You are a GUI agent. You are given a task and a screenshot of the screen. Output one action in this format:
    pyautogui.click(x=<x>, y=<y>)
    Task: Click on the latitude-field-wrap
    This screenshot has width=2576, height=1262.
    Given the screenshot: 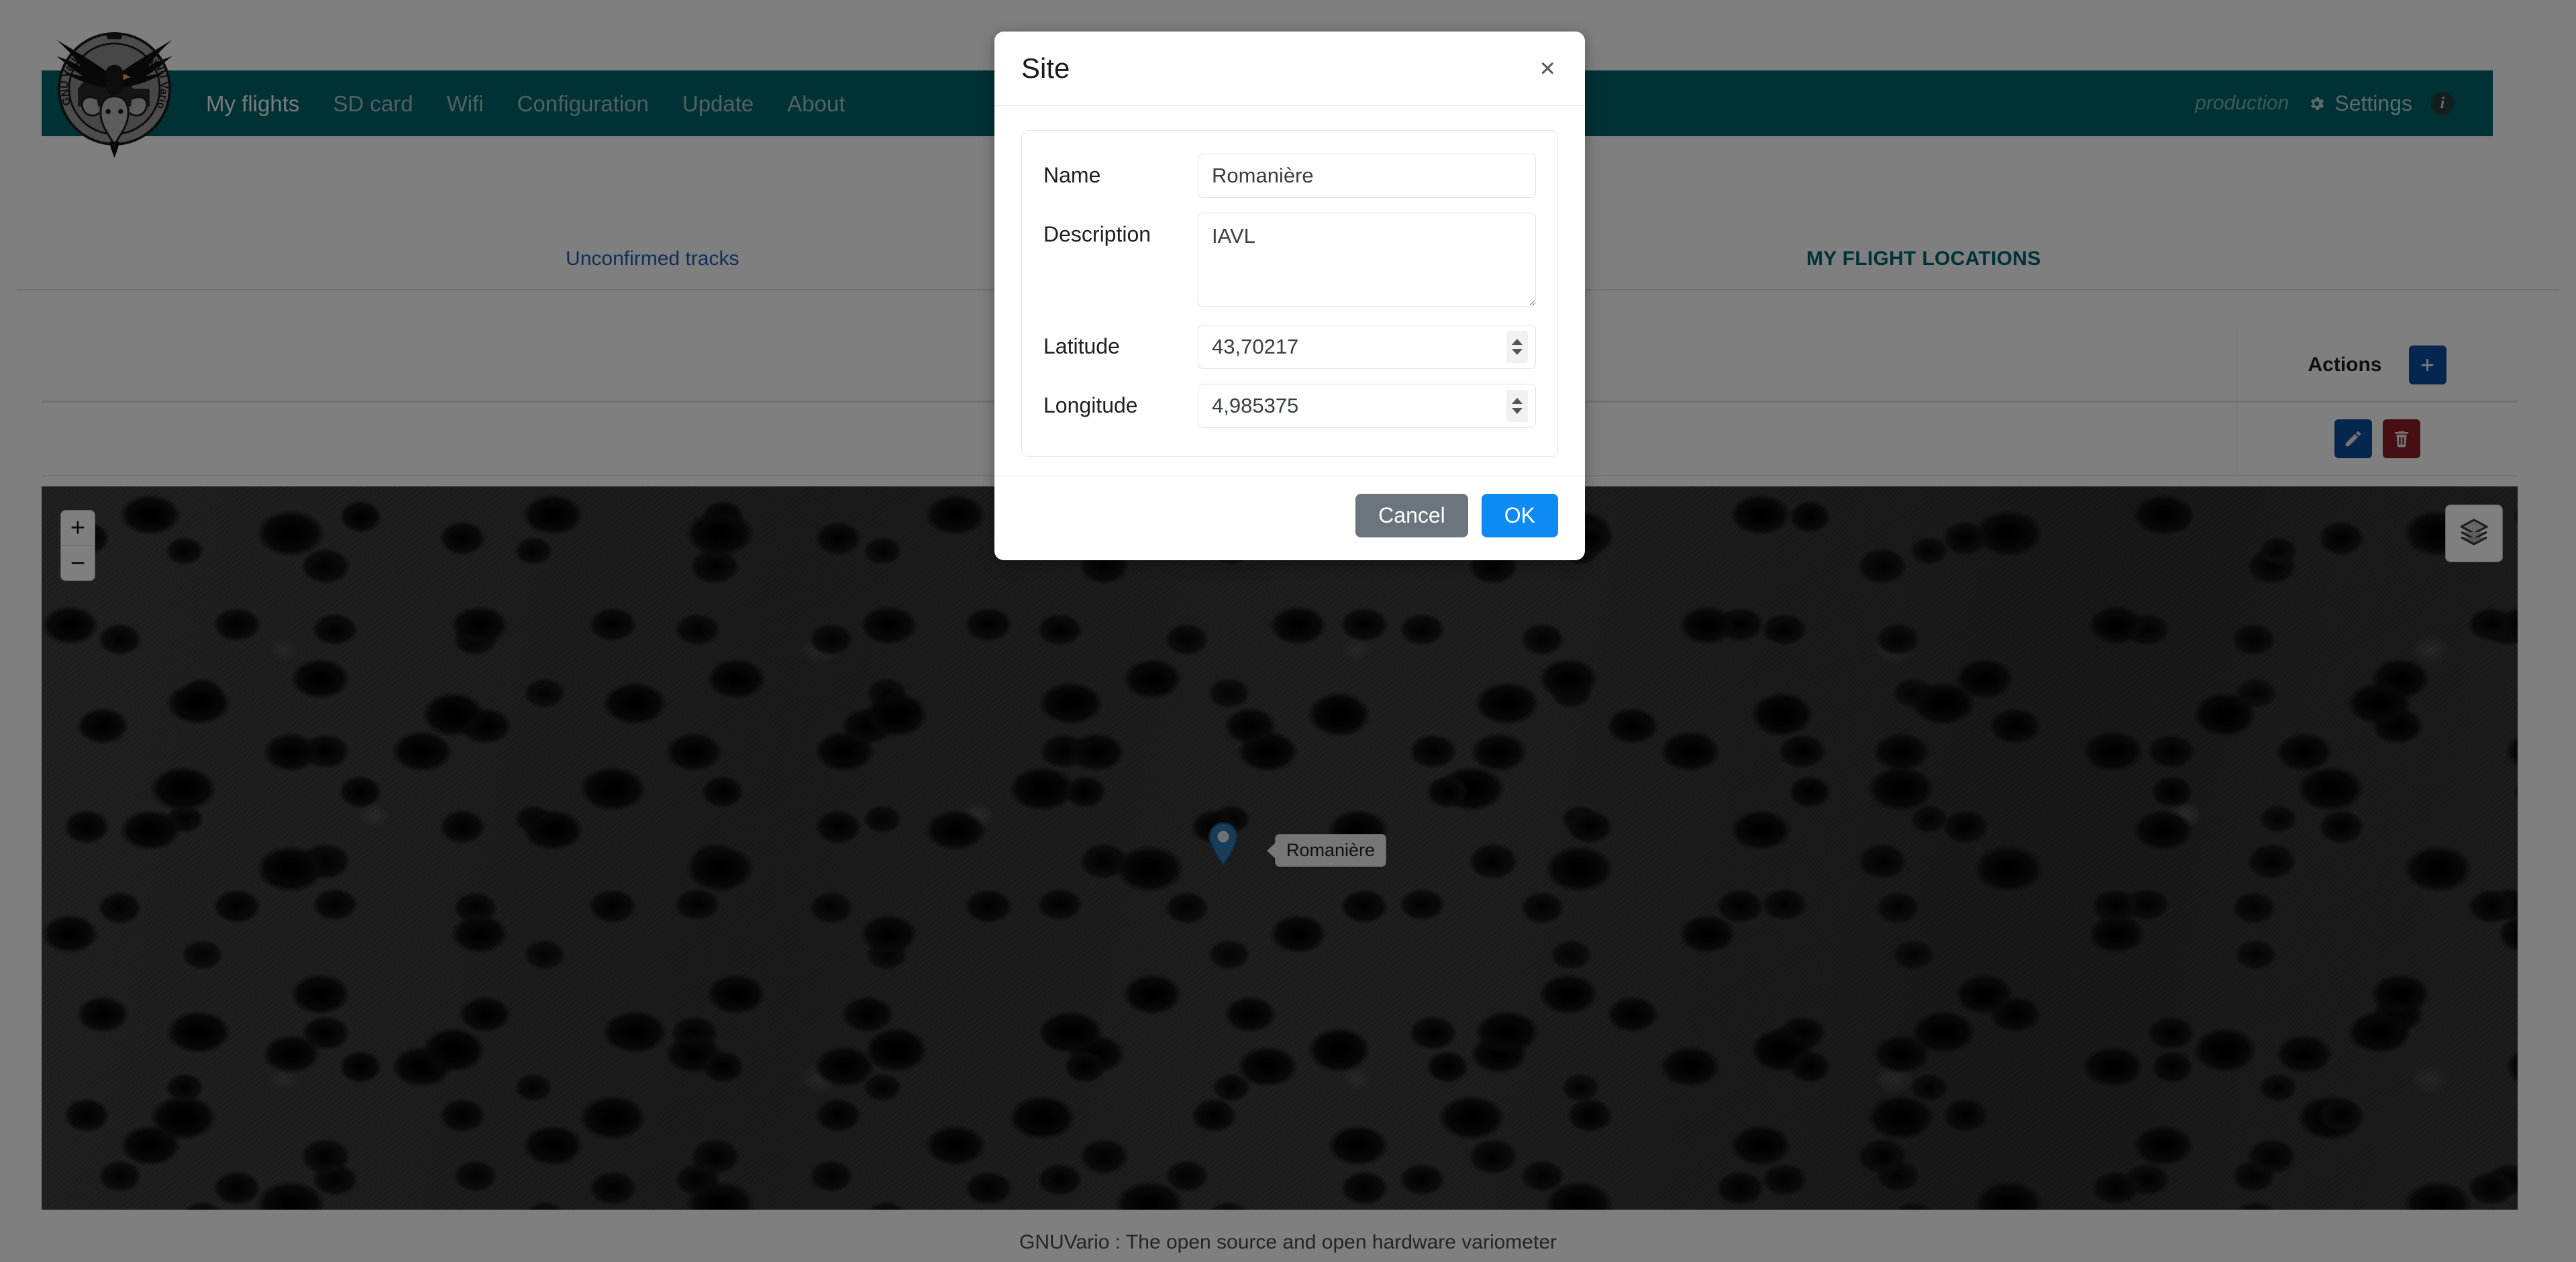 What is the action you would take?
    pyautogui.click(x=1367, y=347)
    